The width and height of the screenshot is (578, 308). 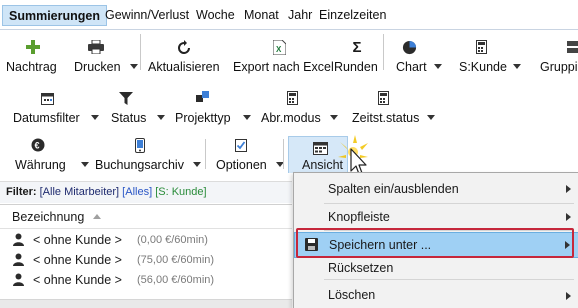 I want to click on projekttyp-button: Projekttyp, so click(x=214, y=109).